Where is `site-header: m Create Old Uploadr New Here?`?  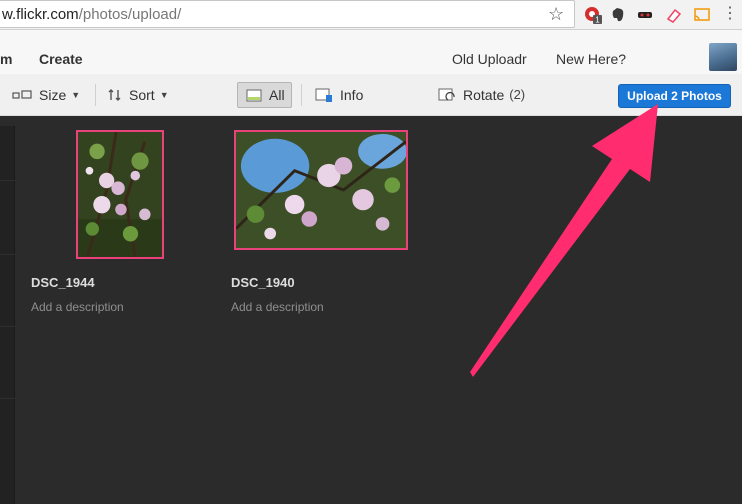
site-header: m Create Old Uploadr New Here? is located at coordinates (371, 52).